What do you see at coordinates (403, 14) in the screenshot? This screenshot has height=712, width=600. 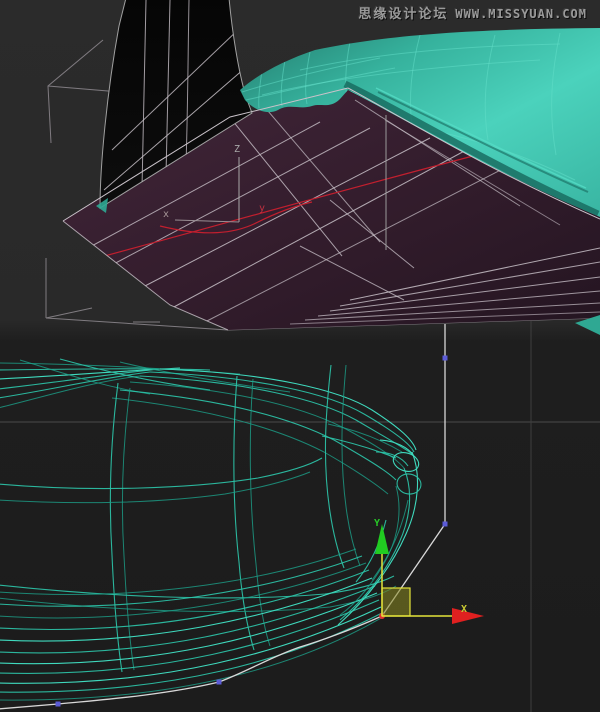 I see `watermark-forum-name: 思缘设计论坛` at bounding box center [403, 14].